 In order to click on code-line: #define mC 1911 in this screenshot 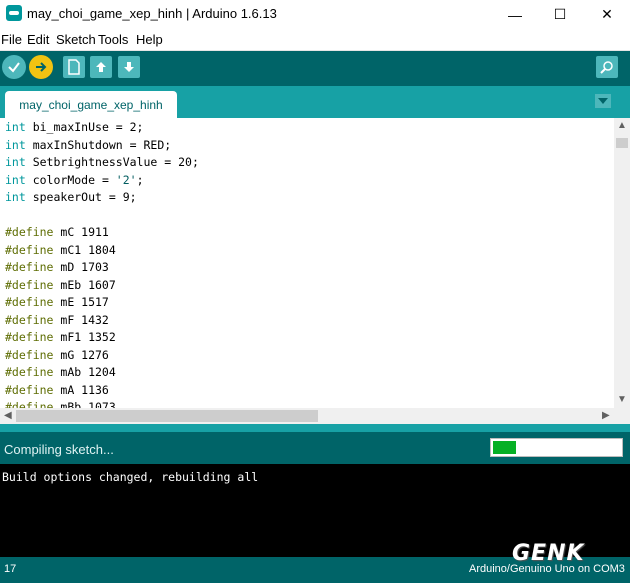, I will do `click(57, 232)`.